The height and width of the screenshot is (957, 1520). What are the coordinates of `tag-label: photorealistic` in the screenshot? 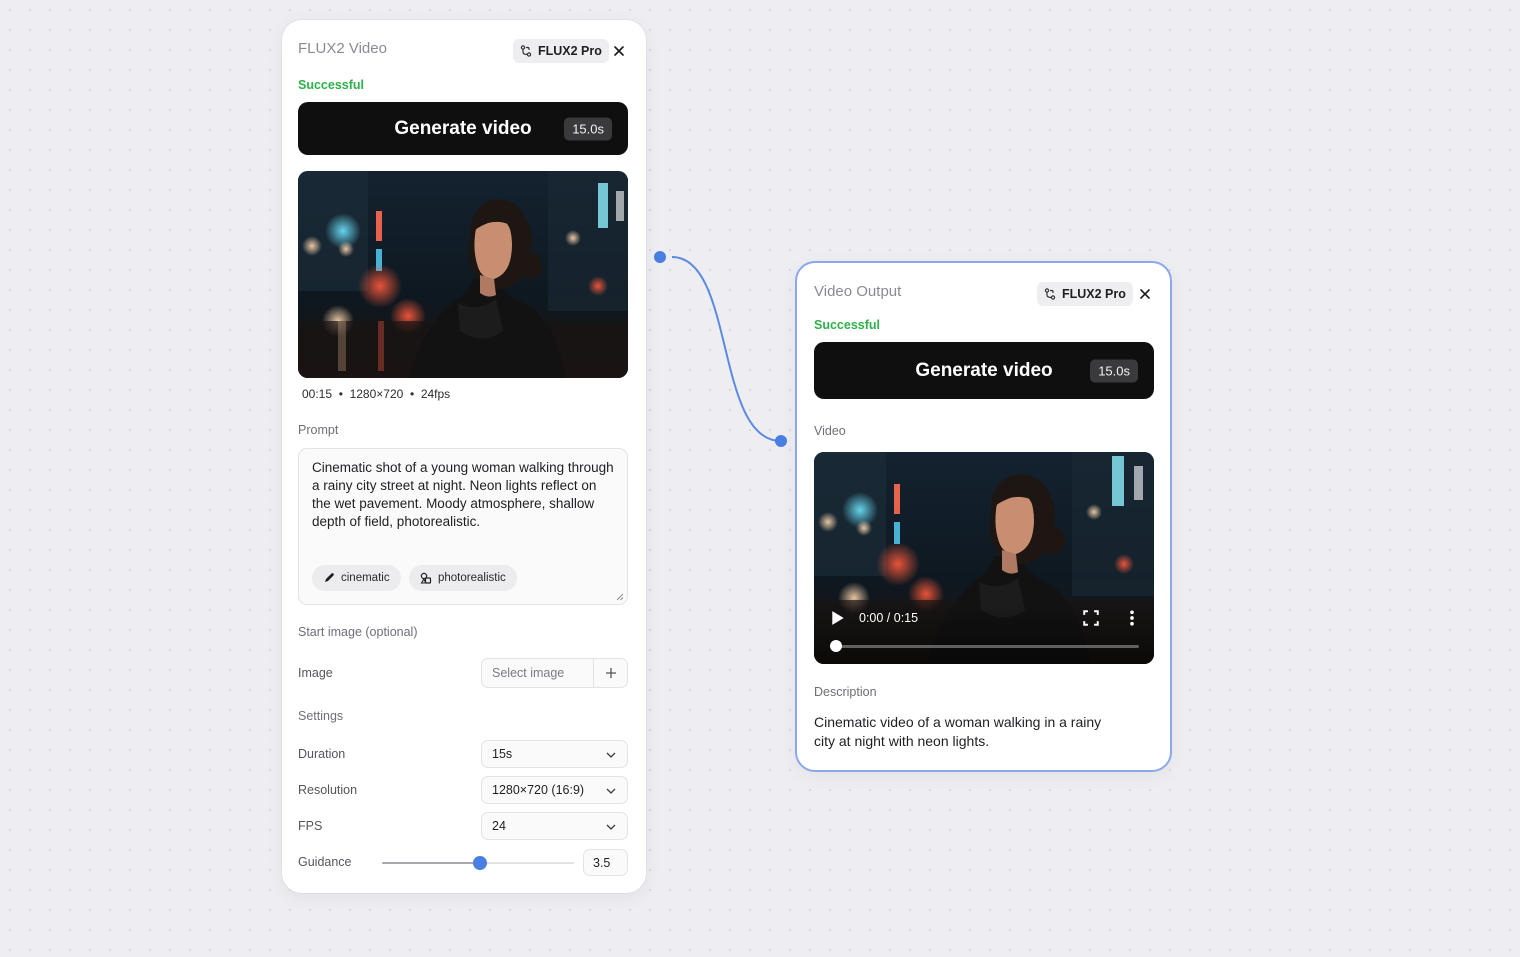 It's located at (472, 578).